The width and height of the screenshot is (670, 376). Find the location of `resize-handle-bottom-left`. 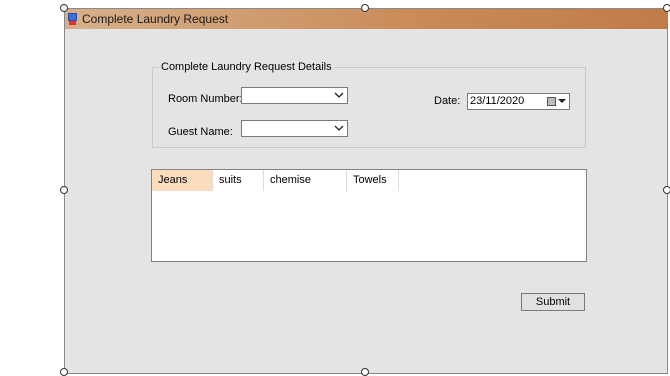

resize-handle-bottom-left is located at coordinates (64, 372).